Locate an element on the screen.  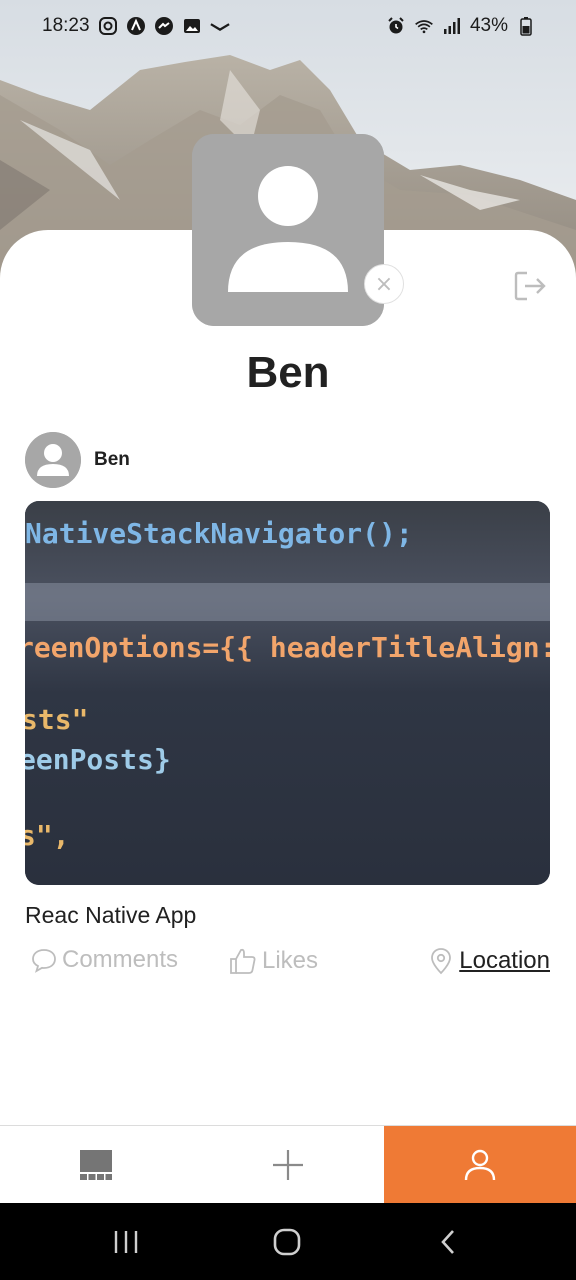
author-avatar is located at coordinates (53, 460).